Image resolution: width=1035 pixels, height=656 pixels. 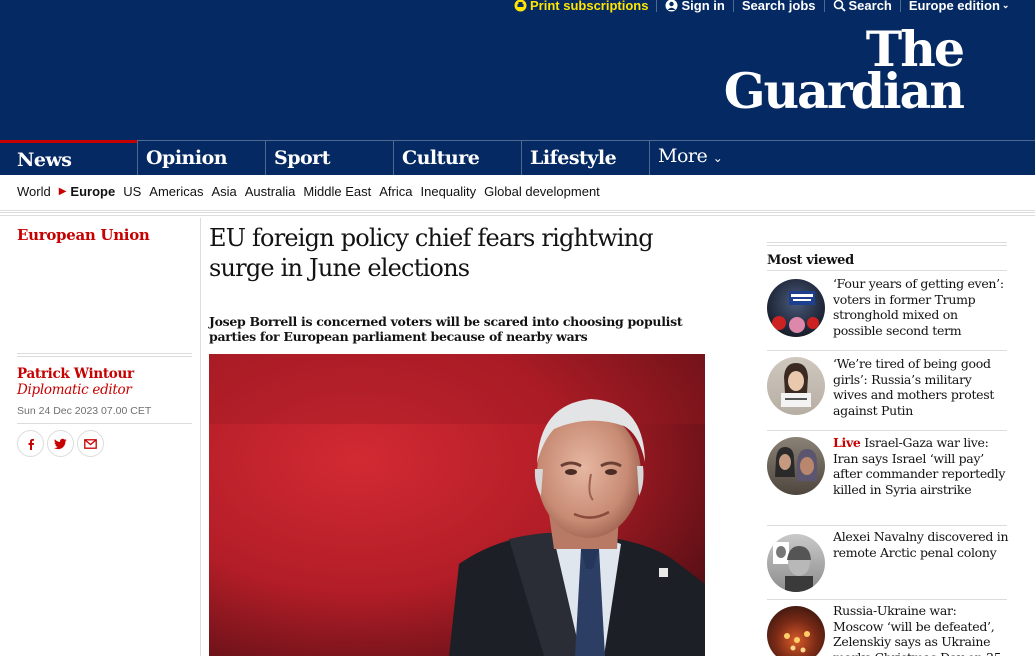 What do you see at coordinates (62, 191) in the screenshot?
I see `current-arrow-icon: ▶` at bounding box center [62, 191].